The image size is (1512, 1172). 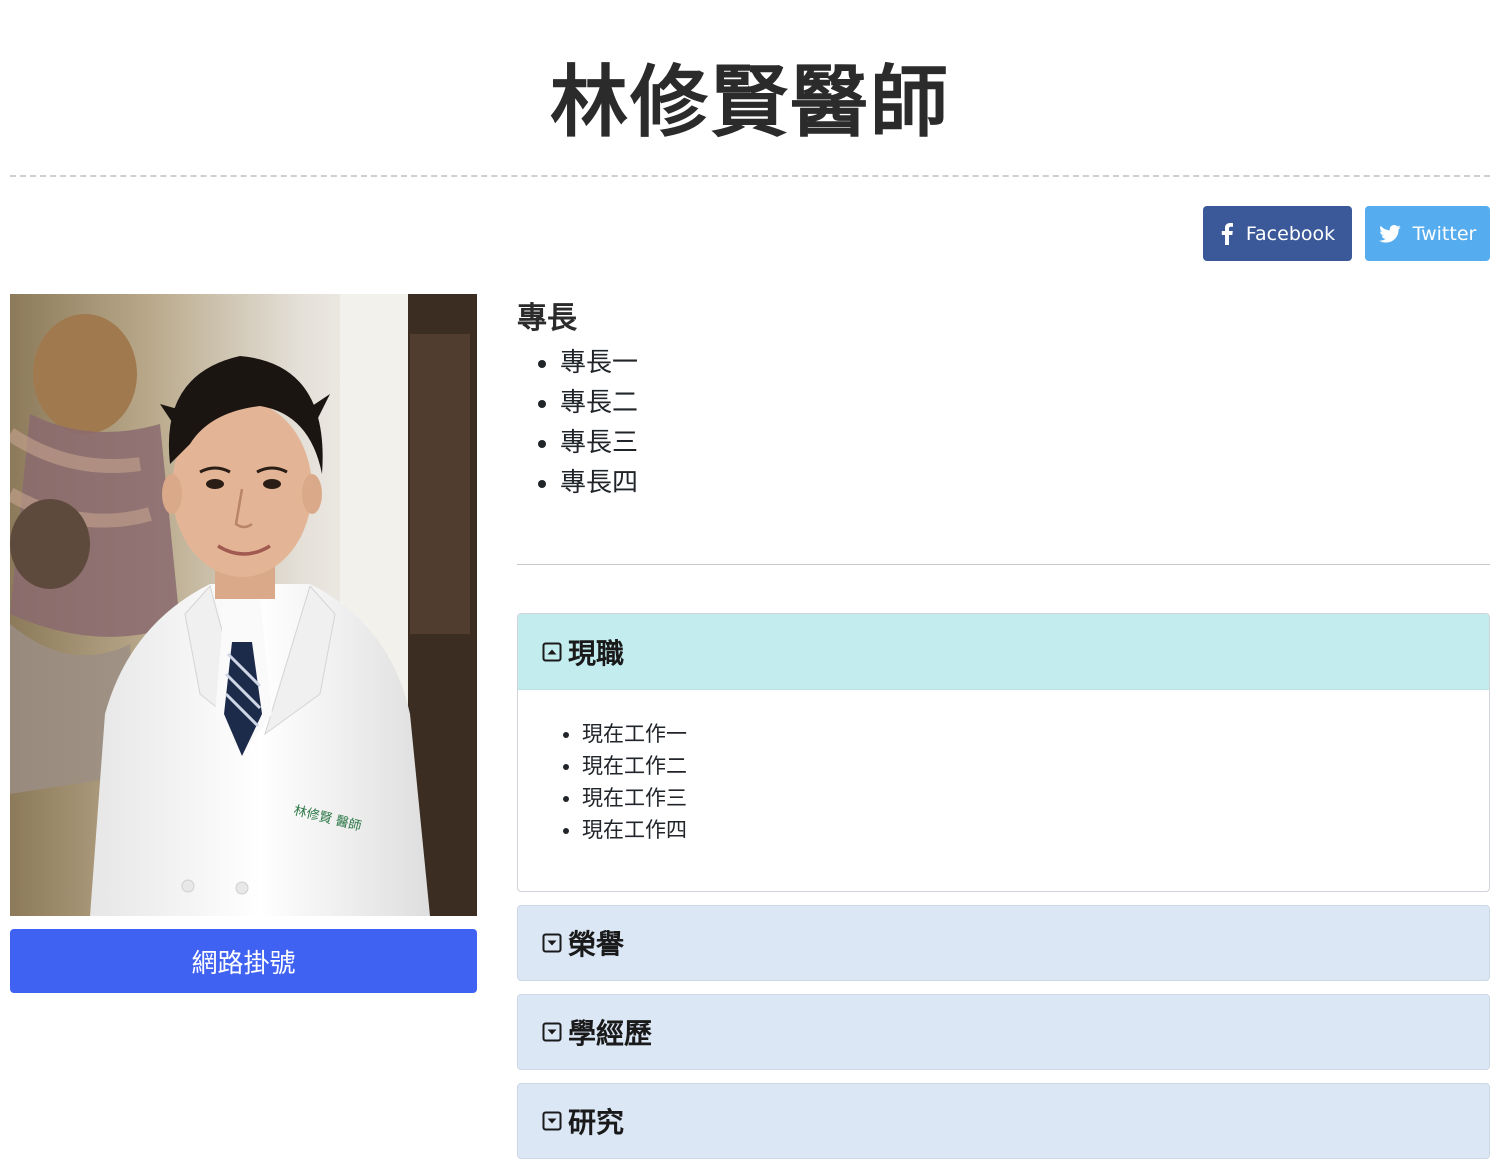 What do you see at coordinates (1003, 1032) in the screenshot?
I see `accordion-header-education: 學經歷` at bounding box center [1003, 1032].